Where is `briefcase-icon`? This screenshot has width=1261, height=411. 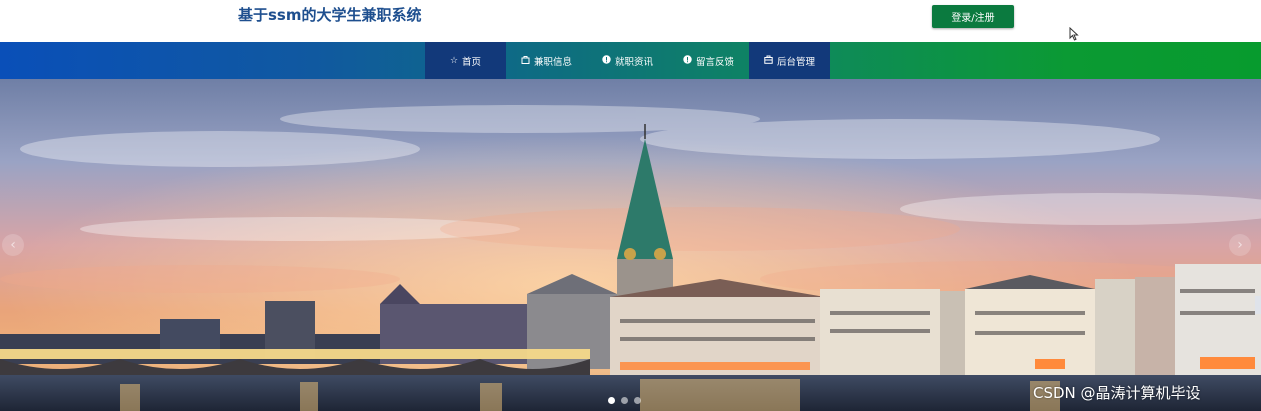
briefcase-icon is located at coordinates (768, 61).